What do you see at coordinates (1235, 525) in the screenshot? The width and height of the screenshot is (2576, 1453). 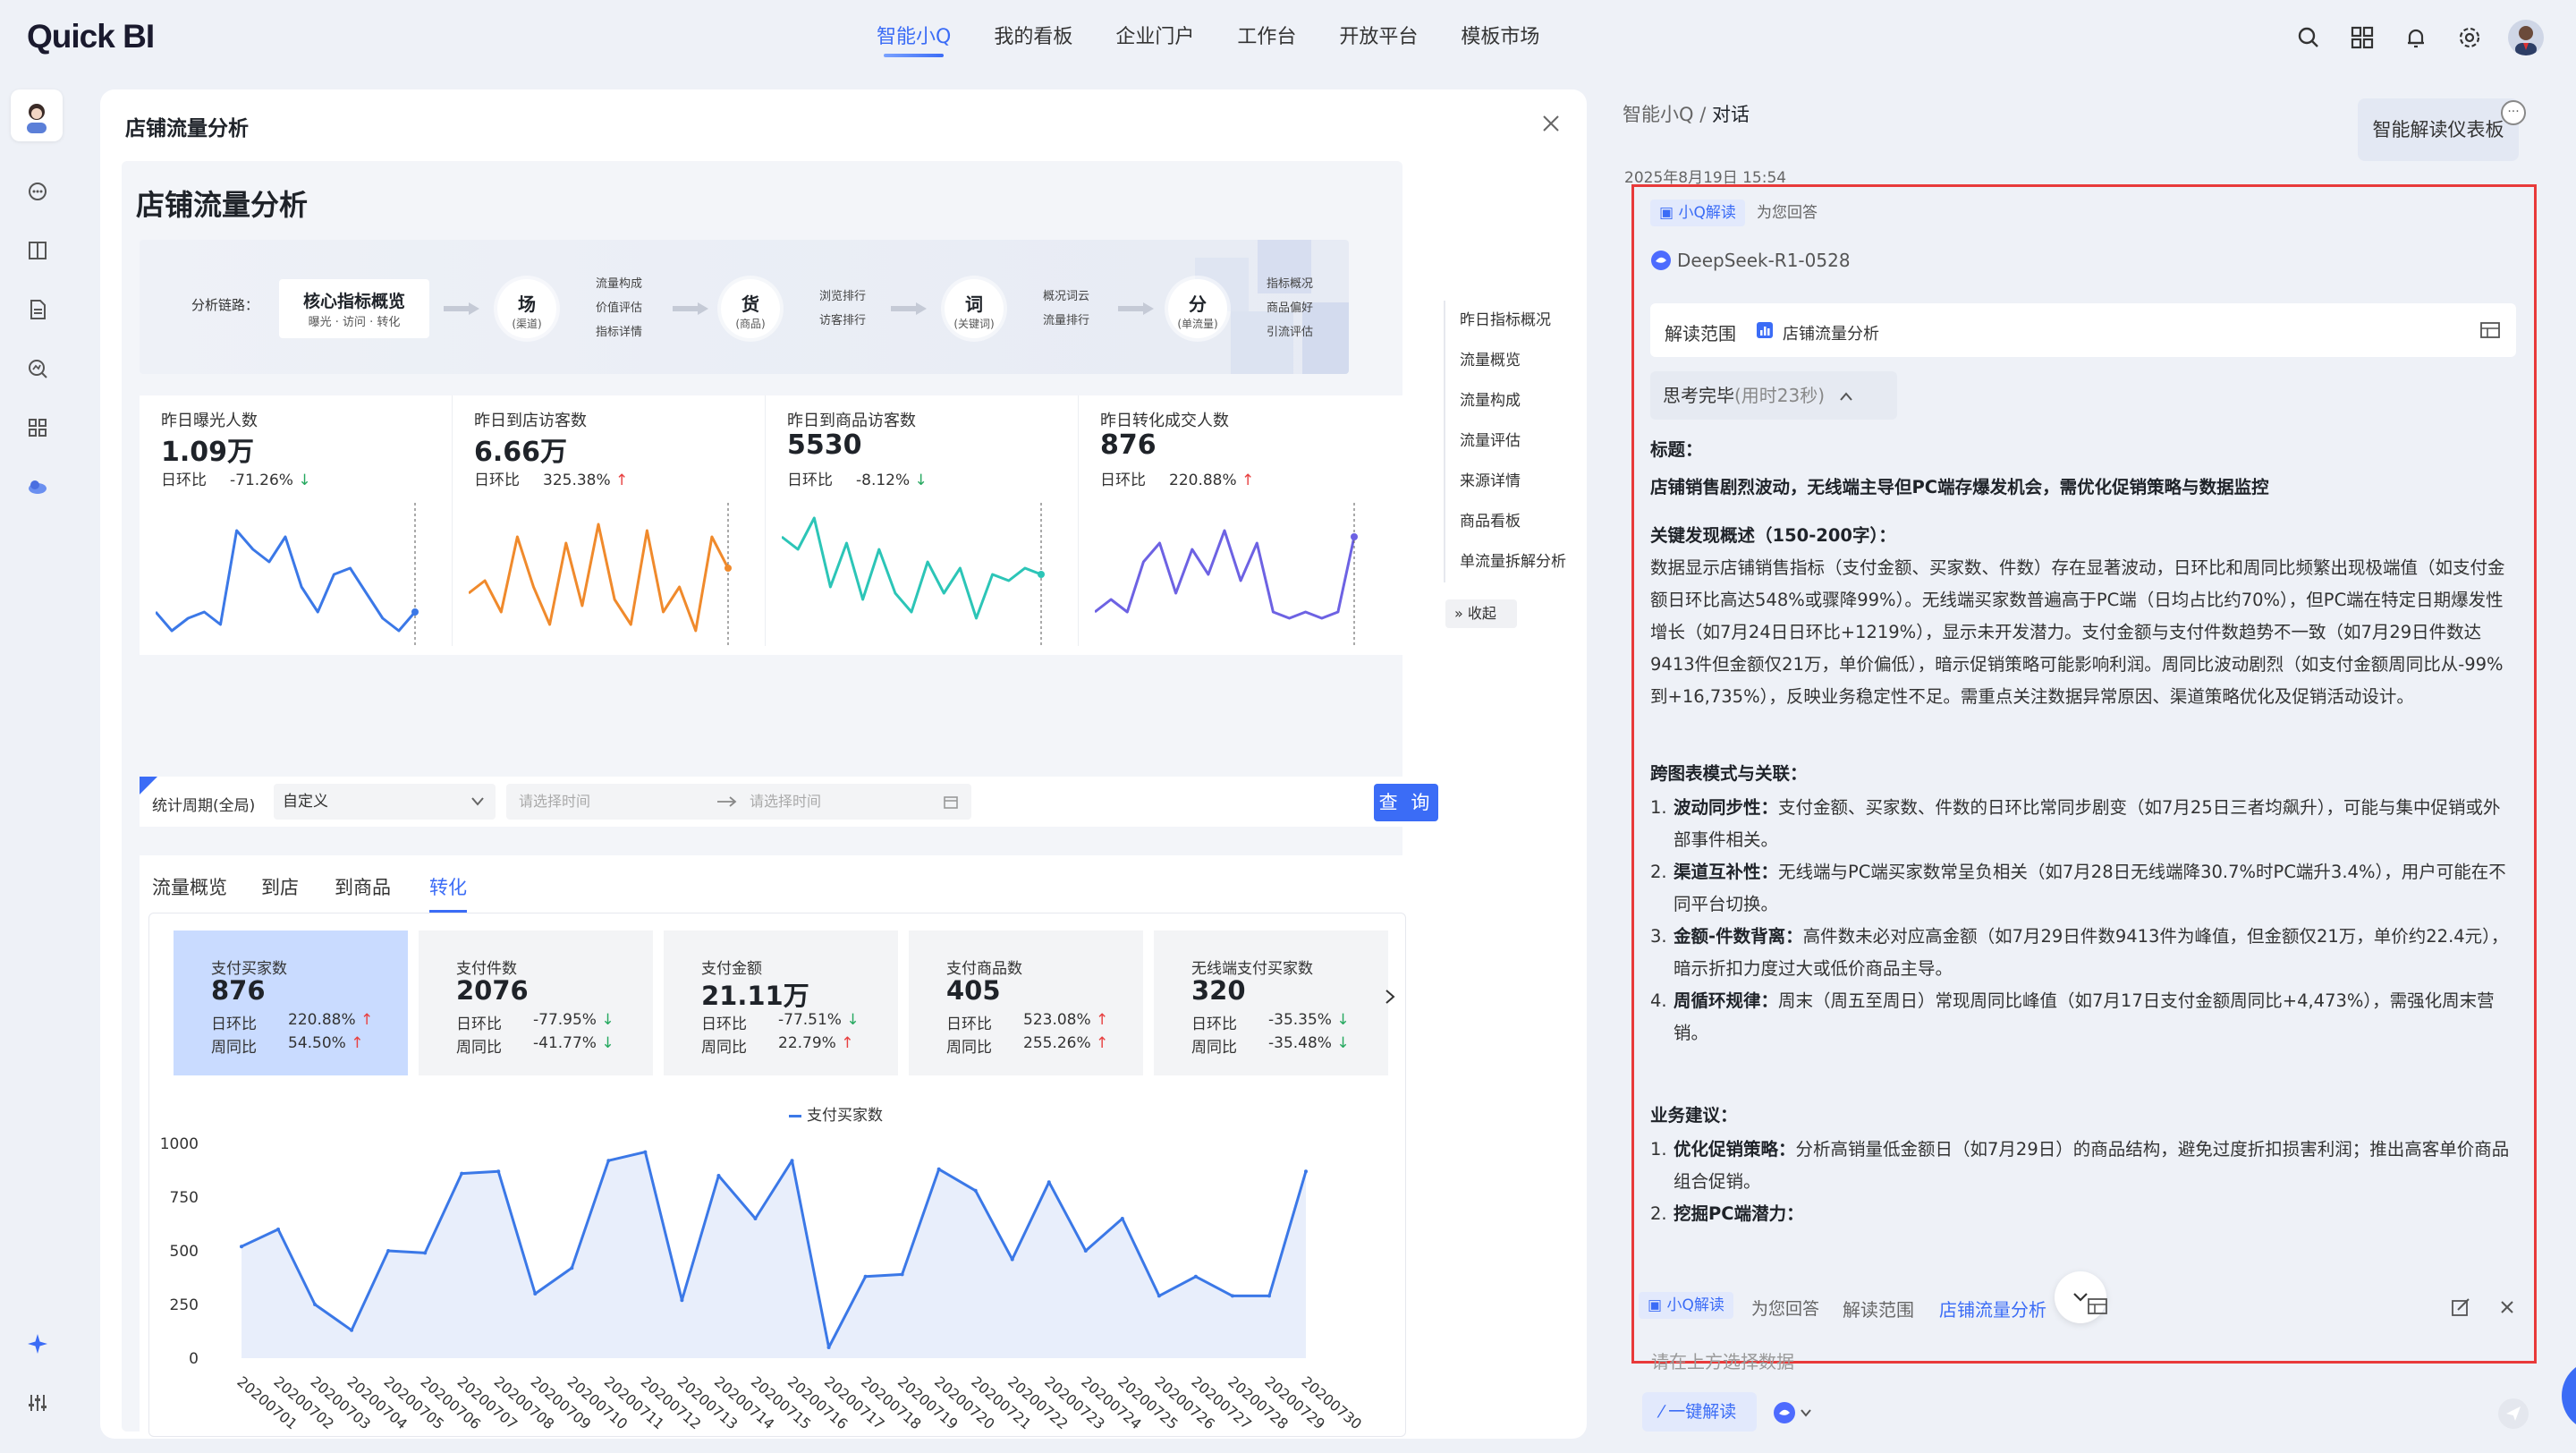 I see `kpi-card: 昨日转化成交人数 876 日环比 220.88% ↑` at bounding box center [1235, 525].